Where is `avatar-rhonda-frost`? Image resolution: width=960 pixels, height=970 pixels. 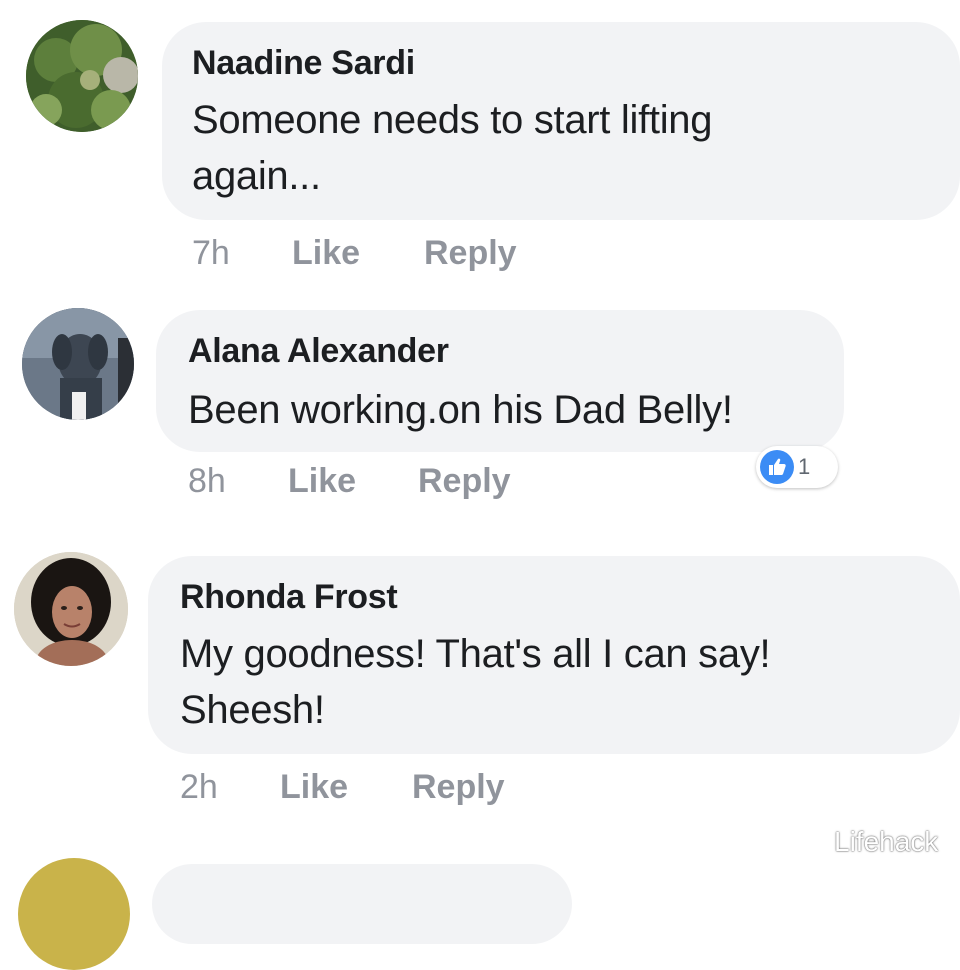
avatar-rhonda-frost is located at coordinates (71, 609).